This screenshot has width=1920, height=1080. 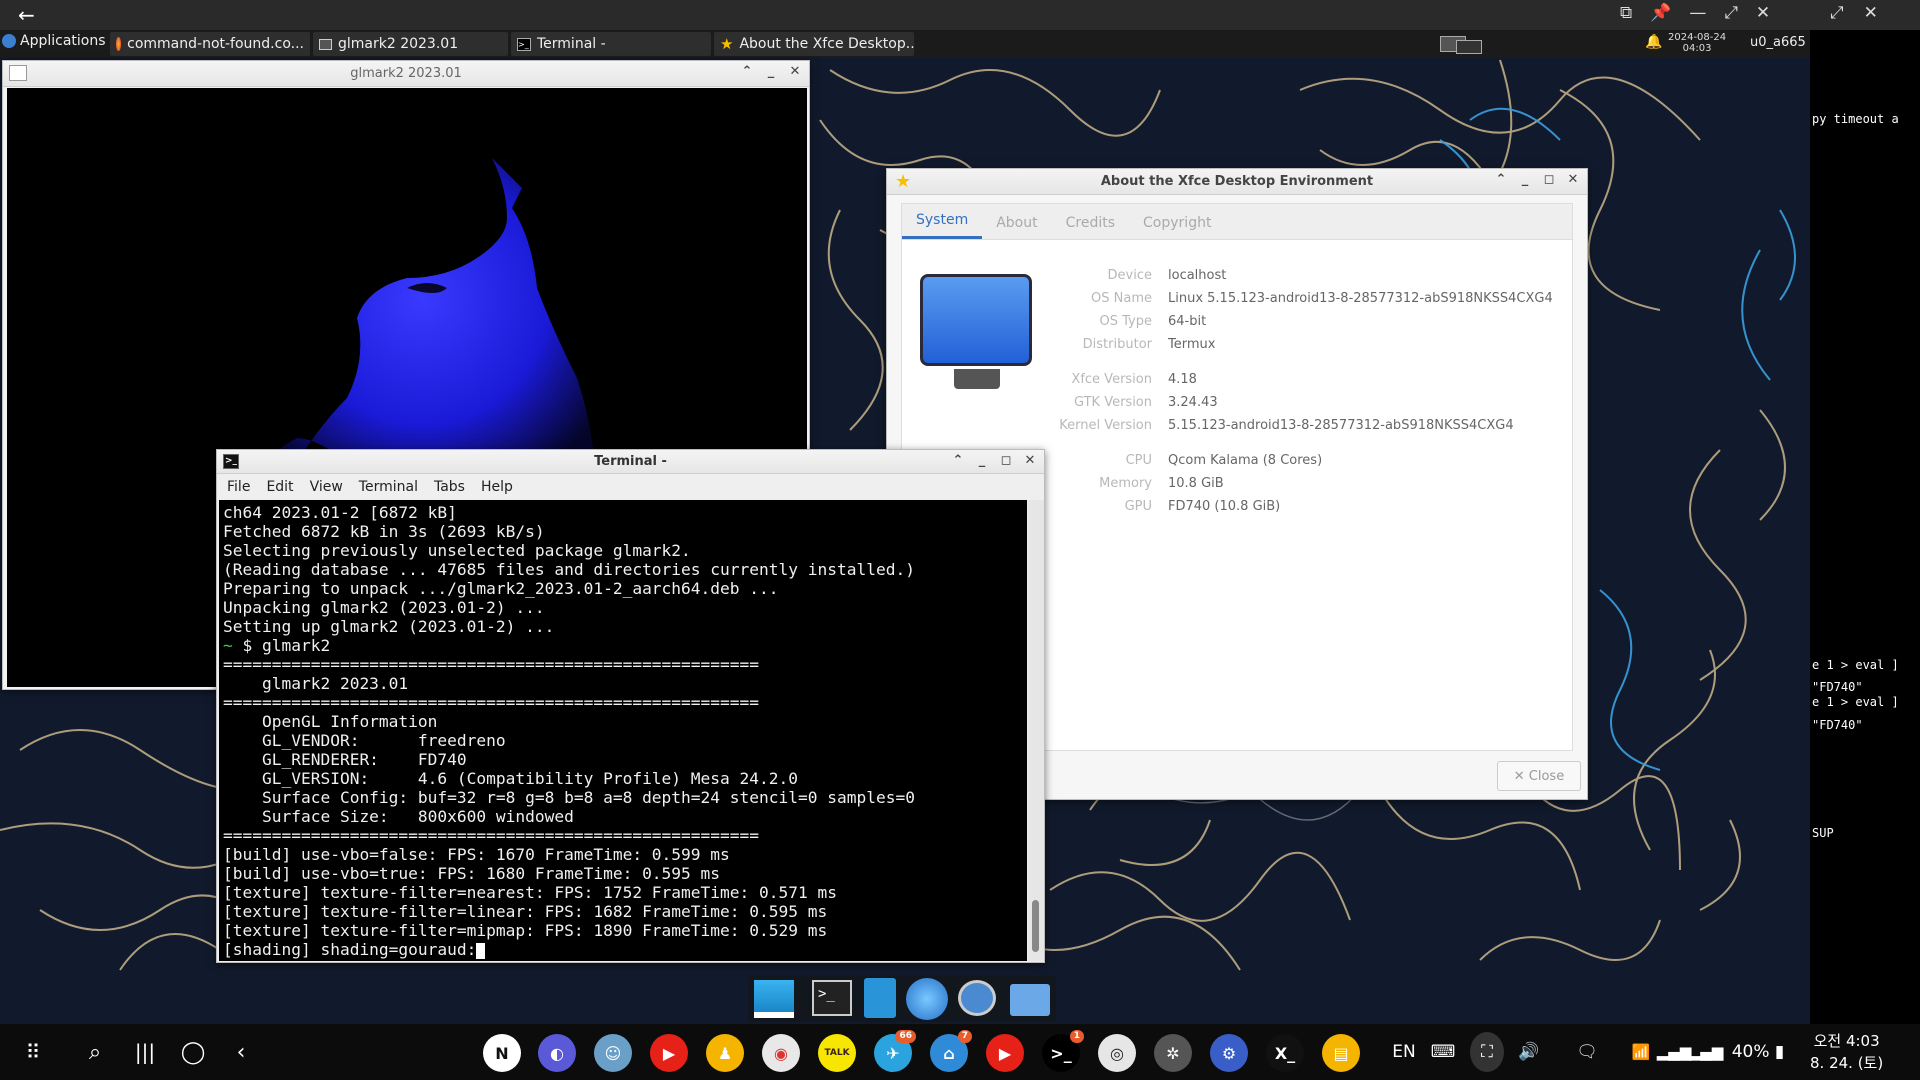 What do you see at coordinates (1778, 42) in the screenshot?
I see `panel-user: u0_a665` at bounding box center [1778, 42].